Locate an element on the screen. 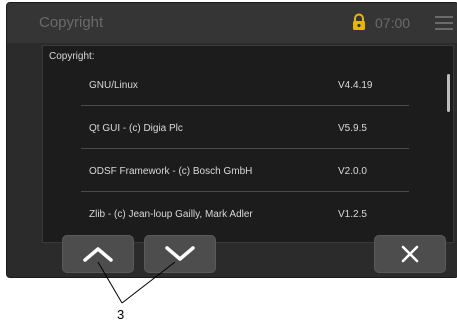 Image resolution: width=457 pixels, height=325 pixels. close-button is located at coordinates (410, 254).